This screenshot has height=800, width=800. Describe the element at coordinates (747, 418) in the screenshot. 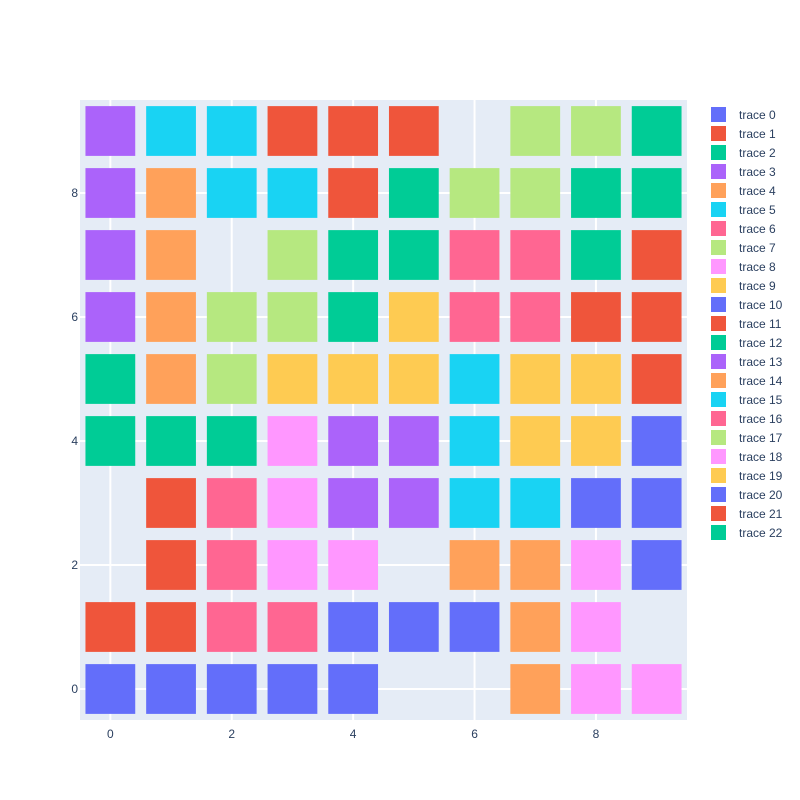

I see `legend-item: trace 16` at that location.